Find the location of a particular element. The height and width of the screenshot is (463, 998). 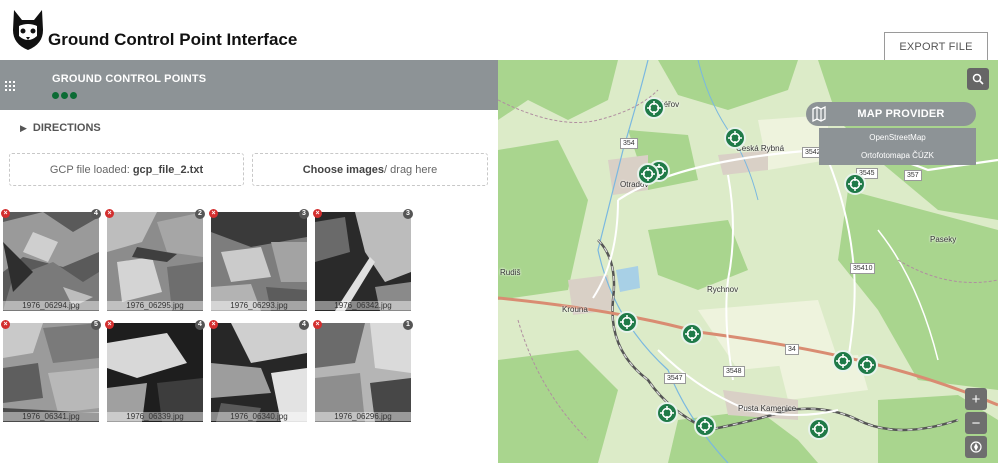

road-number: 34 is located at coordinates (792, 349).